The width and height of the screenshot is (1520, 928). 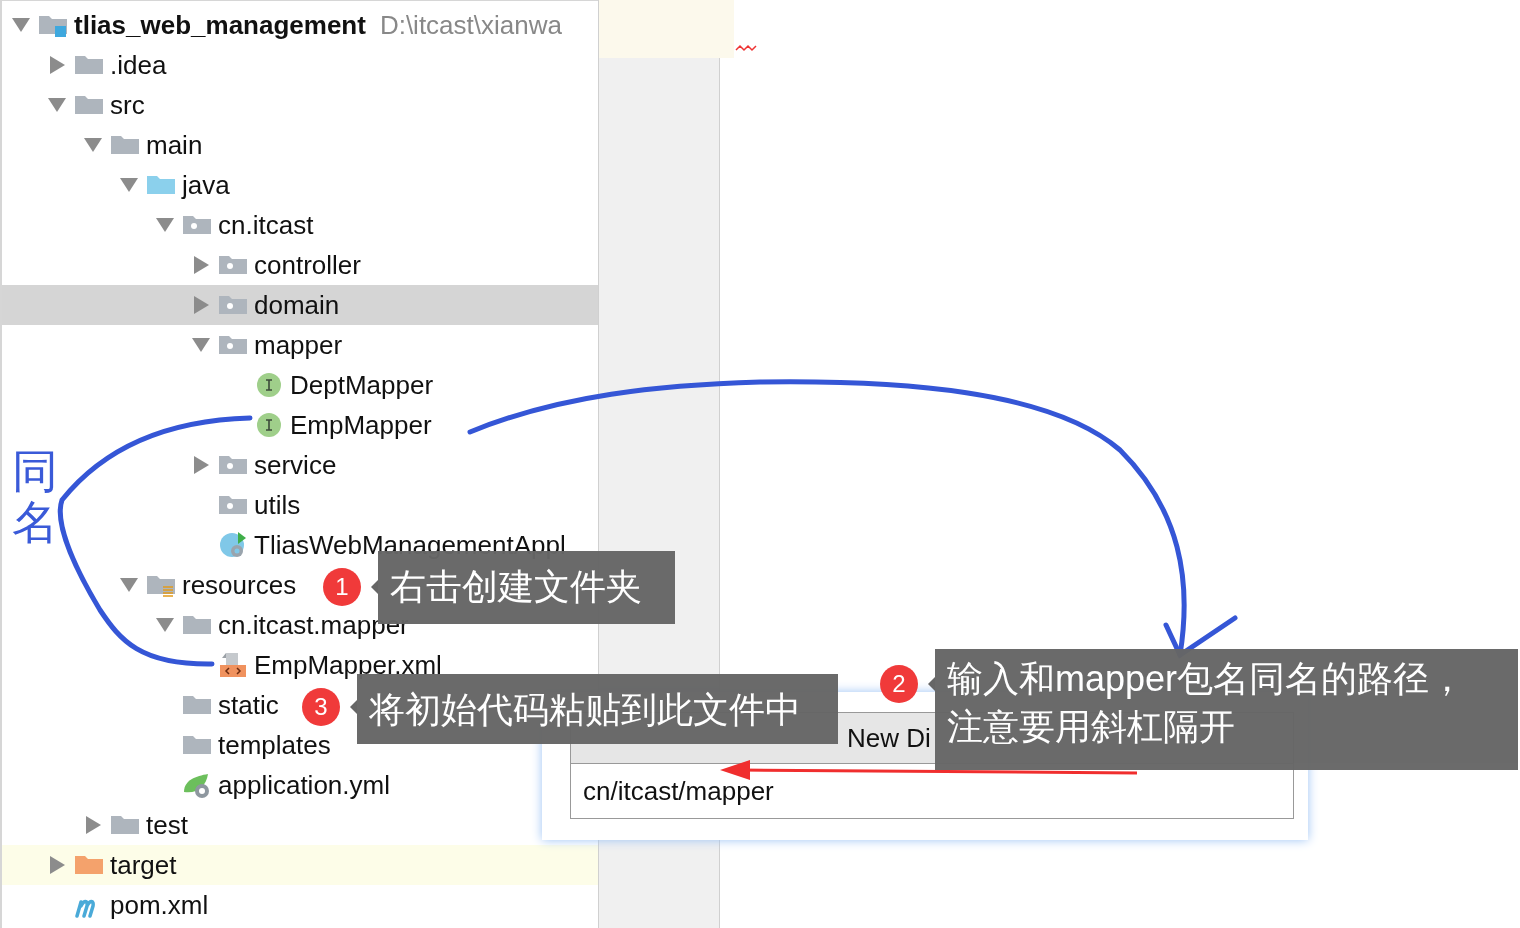 What do you see at coordinates (95, 105) in the screenshot?
I see `tree-item: src` at bounding box center [95, 105].